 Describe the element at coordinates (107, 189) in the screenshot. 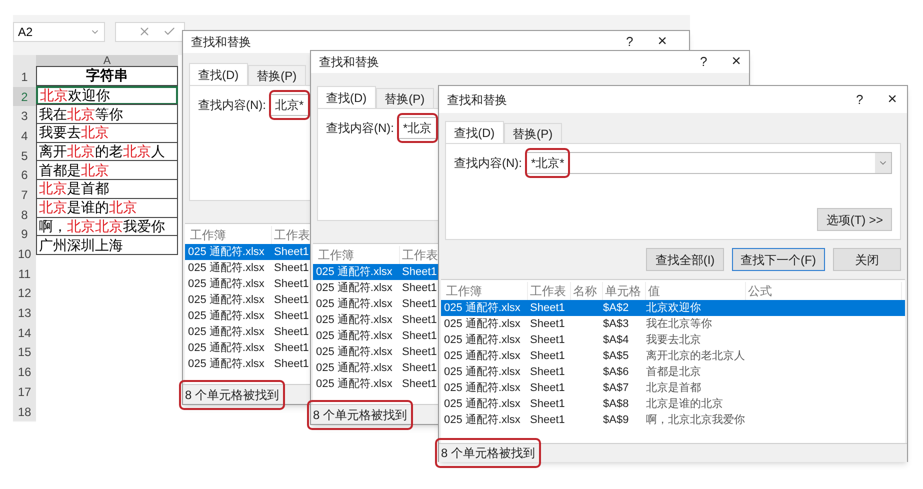

I see `table-cell: 北京是首都` at that location.